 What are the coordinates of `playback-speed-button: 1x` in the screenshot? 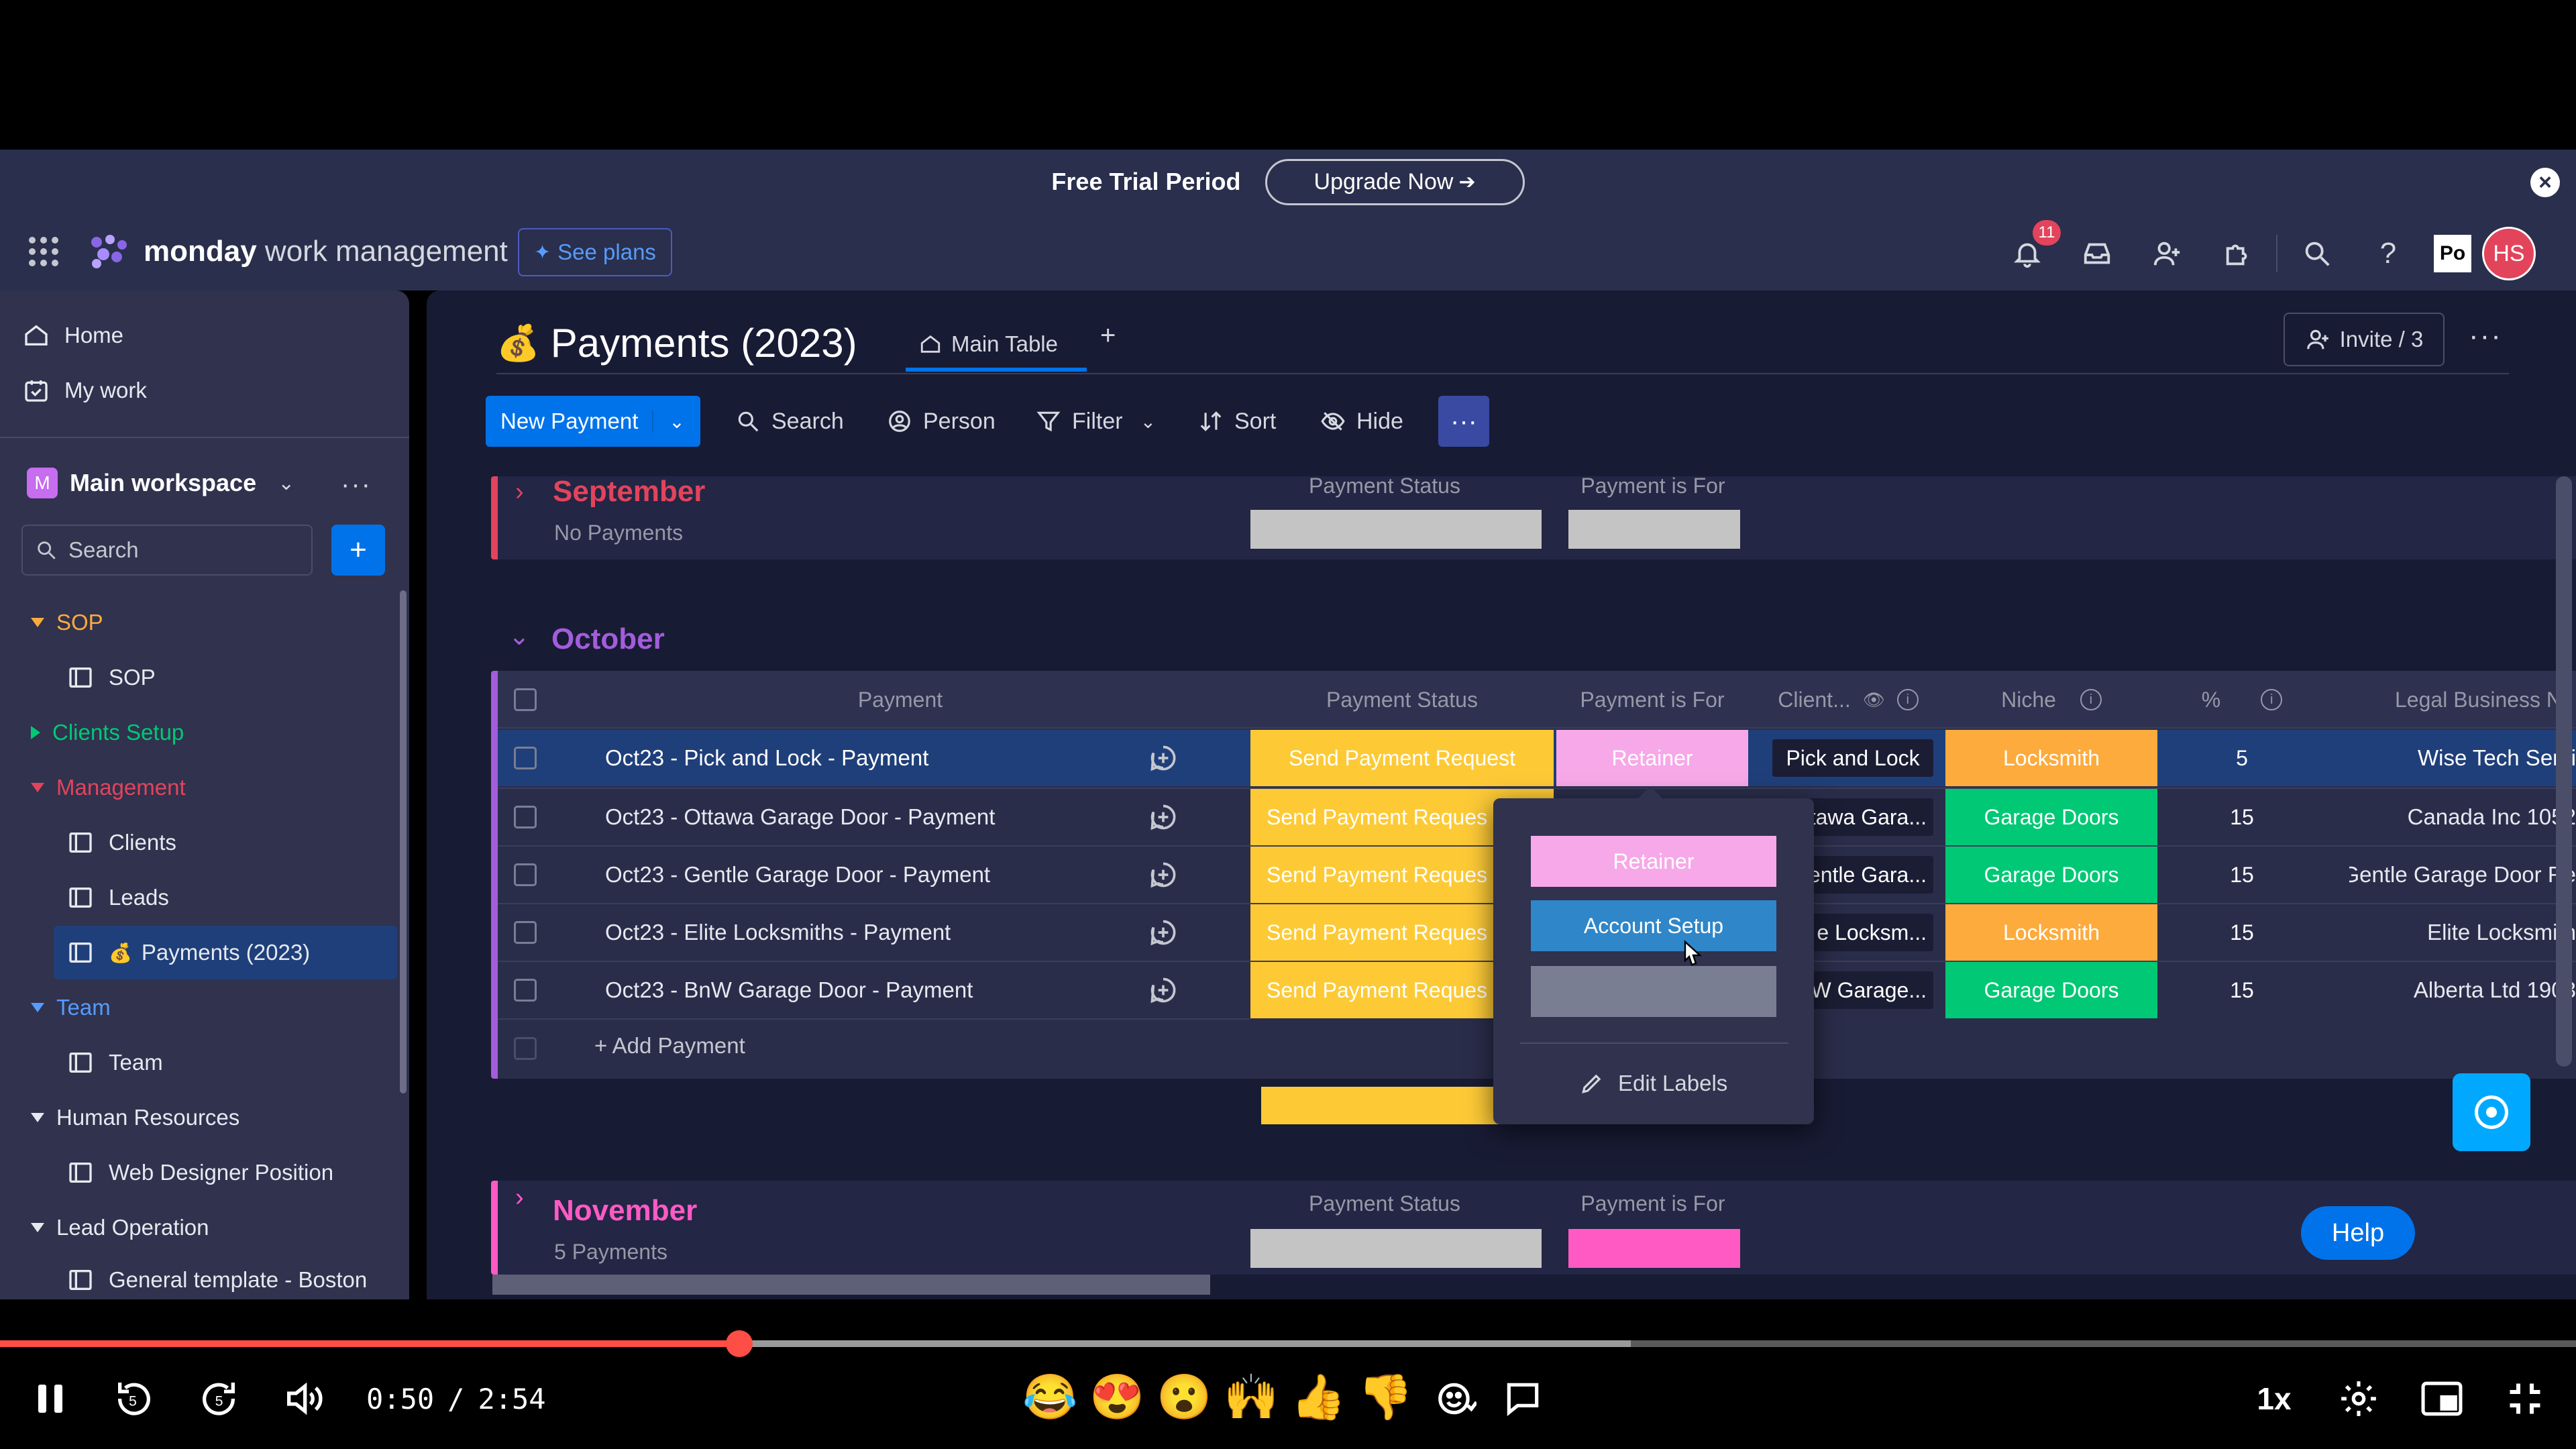 It's located at (2274, 1398).